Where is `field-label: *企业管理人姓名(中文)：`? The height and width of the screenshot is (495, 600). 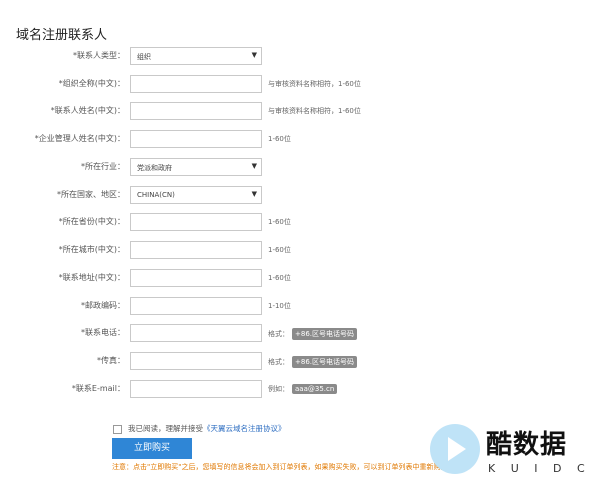 field-label: *企业管理人姓名(中文)： is located at coordinates (79, 138).